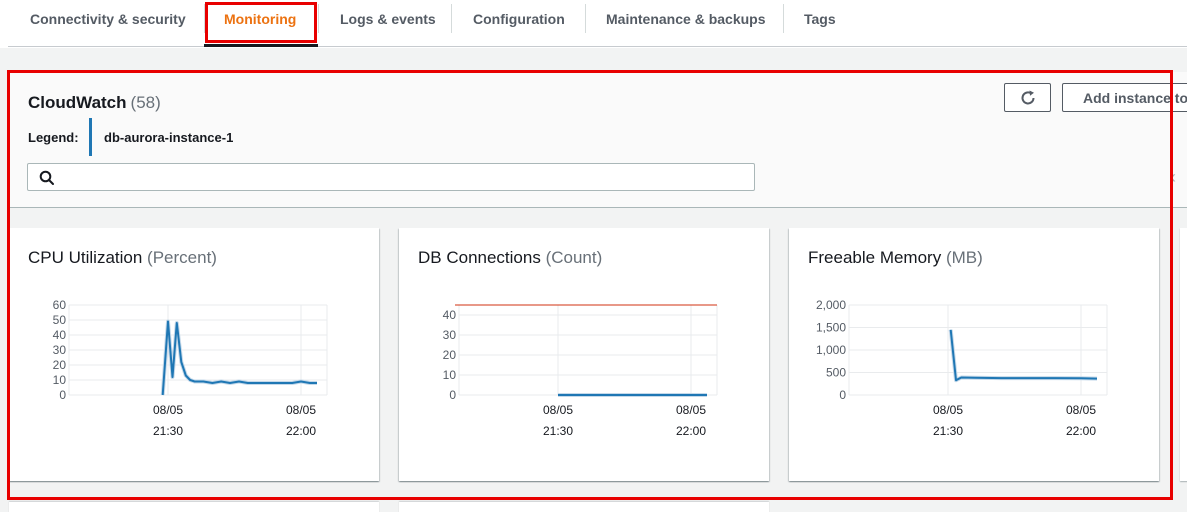 Image resolution: width=1187 pixels, height=512 pixels. What do you see at coordinates (182, 257) in the screenshot?
I see `metric-unit: (Percent)` at bounding box center [182, 257].